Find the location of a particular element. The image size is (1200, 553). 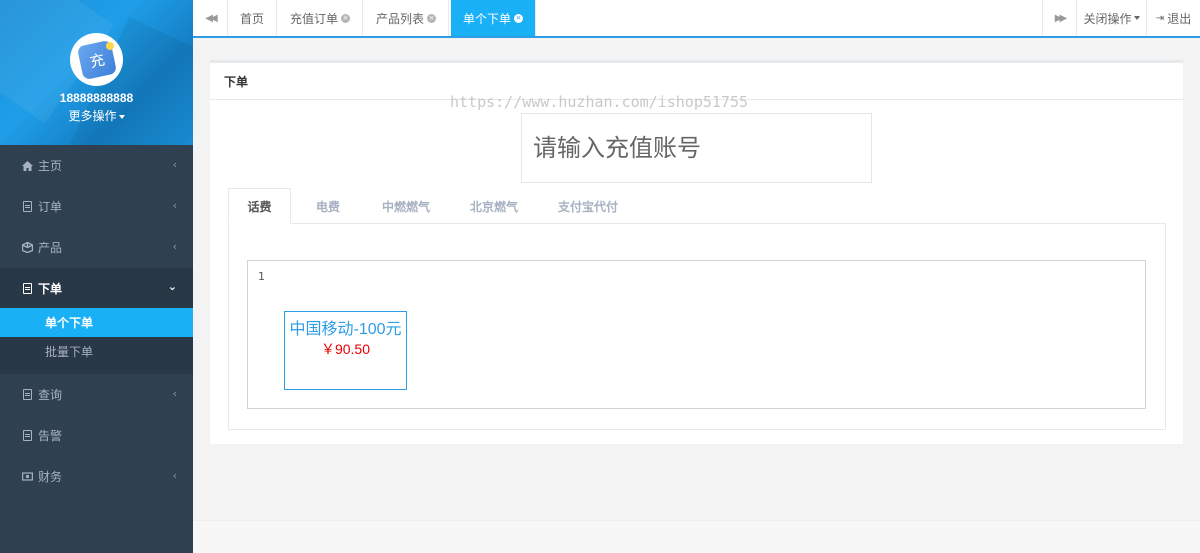

sidebar-subitem-label: 单个下单 is located at coordinates (69, 323).